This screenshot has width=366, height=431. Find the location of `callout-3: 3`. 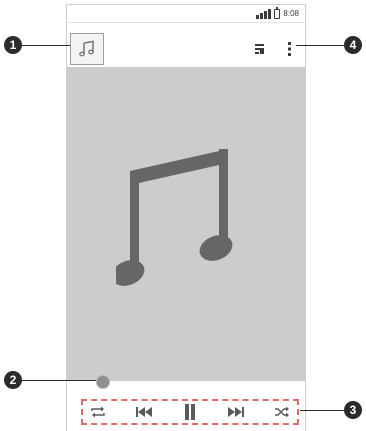

callout-3: 3 is located at coordinates (353, 410).